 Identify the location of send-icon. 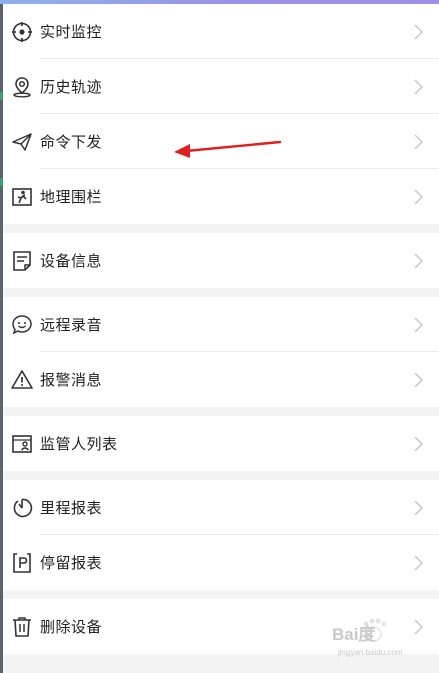
(22, 142).